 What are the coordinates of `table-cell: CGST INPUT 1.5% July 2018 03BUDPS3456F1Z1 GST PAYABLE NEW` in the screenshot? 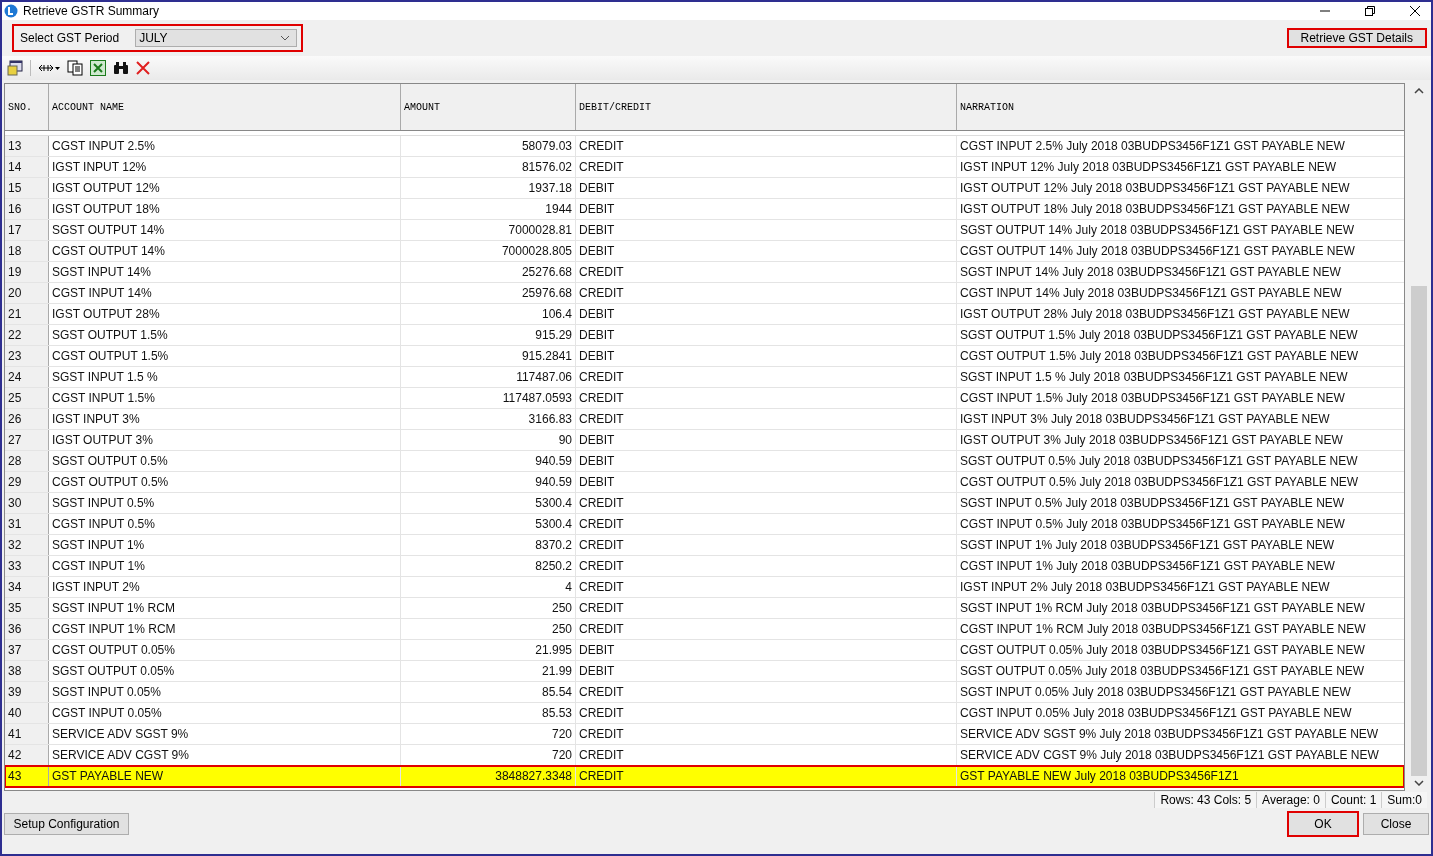 It's located at (1180, 398).